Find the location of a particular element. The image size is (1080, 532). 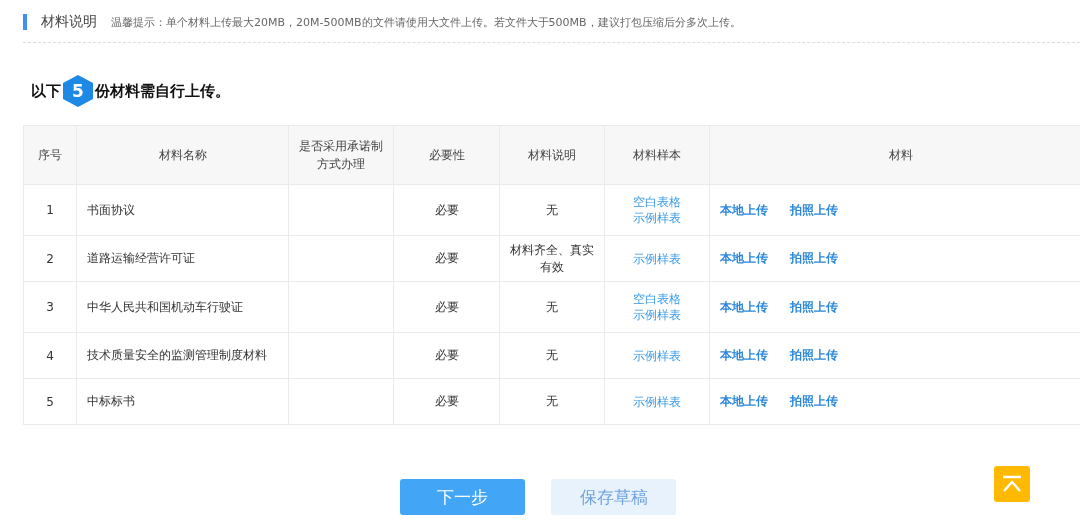

heading-text: 以下 is located at coordinates (46, 91).